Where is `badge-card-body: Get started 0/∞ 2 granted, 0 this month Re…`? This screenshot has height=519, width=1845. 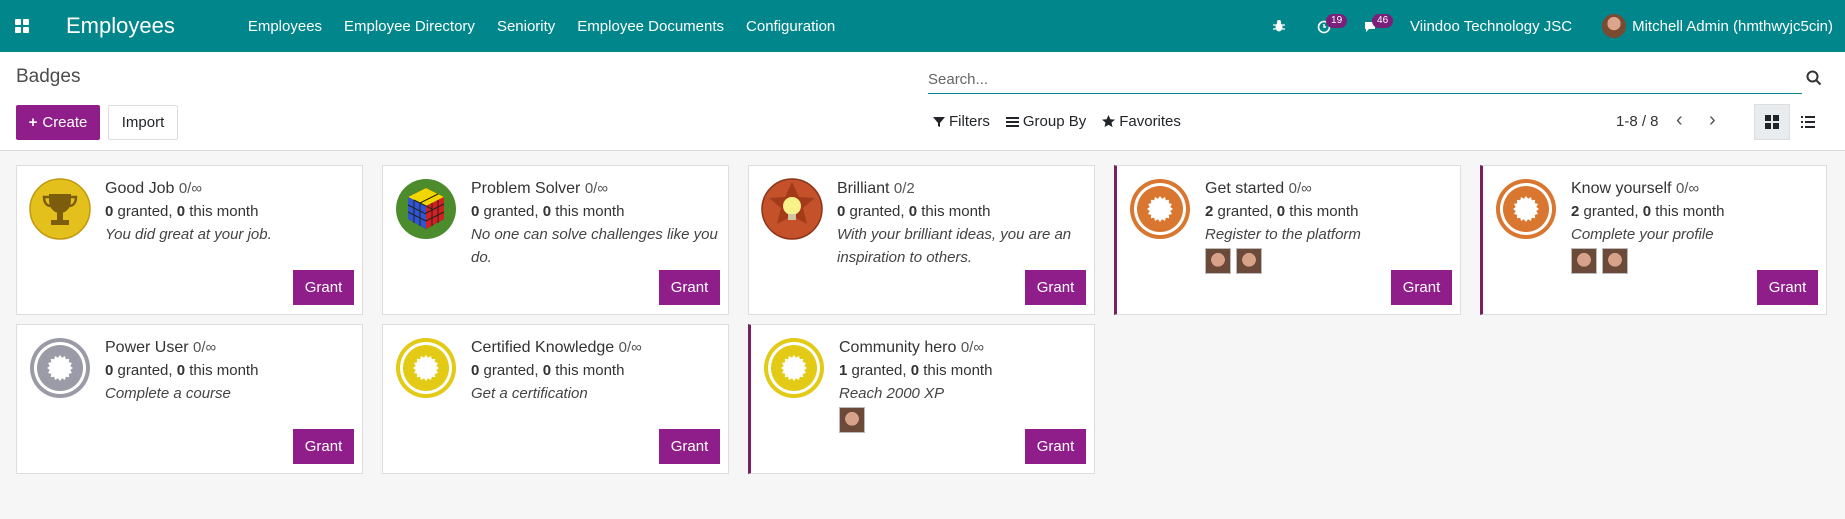 badge-card-body: Get started 0/∞ 2 granted, 0 this month Re… is located at coordinates (1327, 226).